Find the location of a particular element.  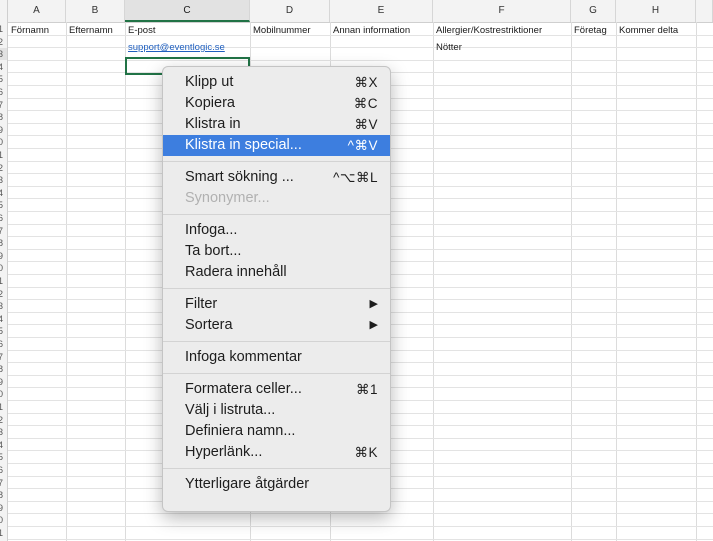

menu-item-label: Filter is located at coordinates (201, 304).